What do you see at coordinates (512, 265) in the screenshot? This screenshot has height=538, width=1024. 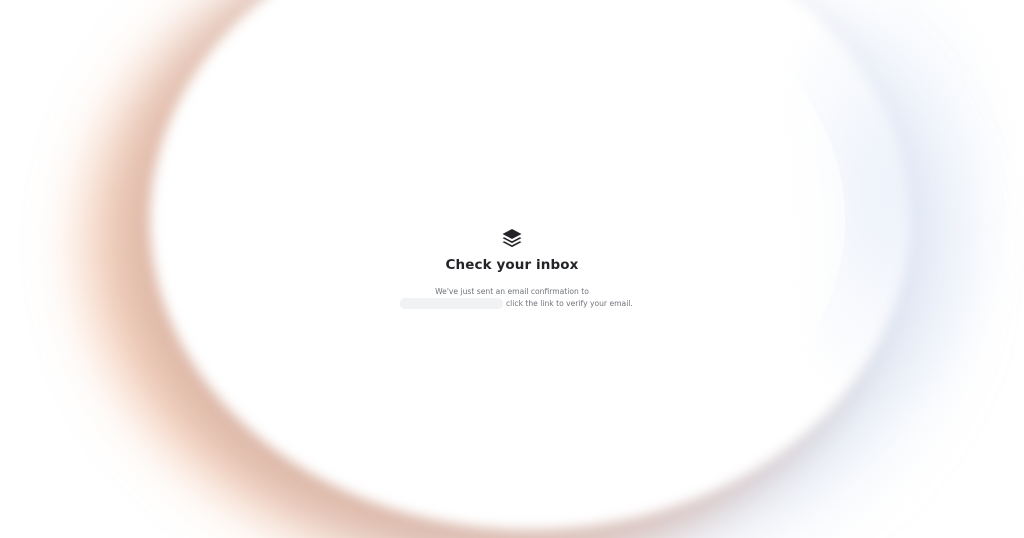 I see `page-title: Check your inbox` at bounding box center [512, 265].